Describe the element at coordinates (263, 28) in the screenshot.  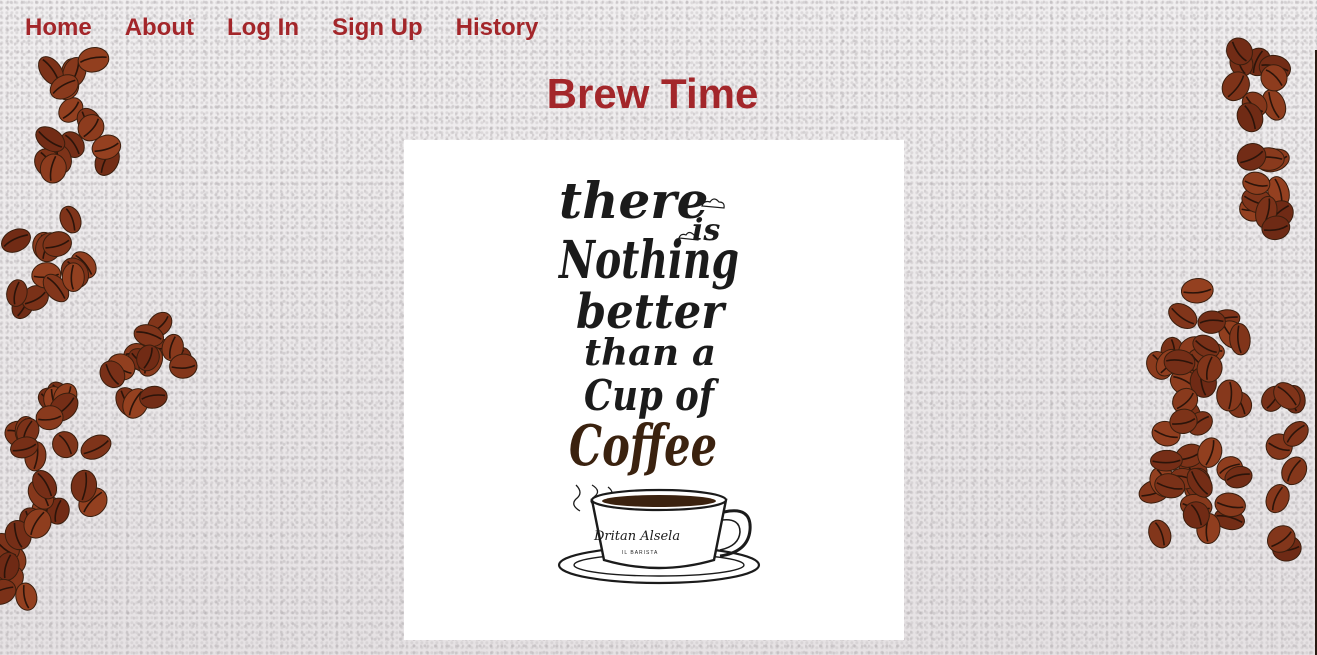
I see `nav-login-link: Log In` at that location.